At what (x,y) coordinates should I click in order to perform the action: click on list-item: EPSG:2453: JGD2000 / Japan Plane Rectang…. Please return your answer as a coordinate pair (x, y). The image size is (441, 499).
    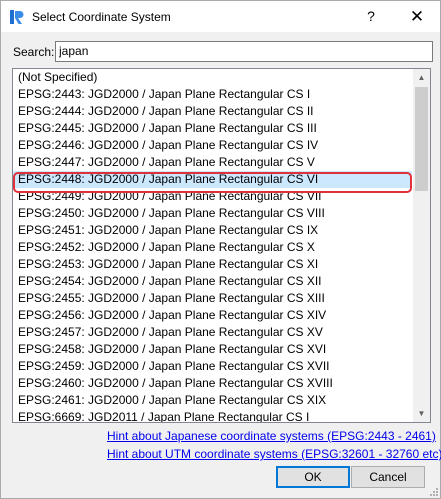
    Looking at the image, I should click on (212, 264).